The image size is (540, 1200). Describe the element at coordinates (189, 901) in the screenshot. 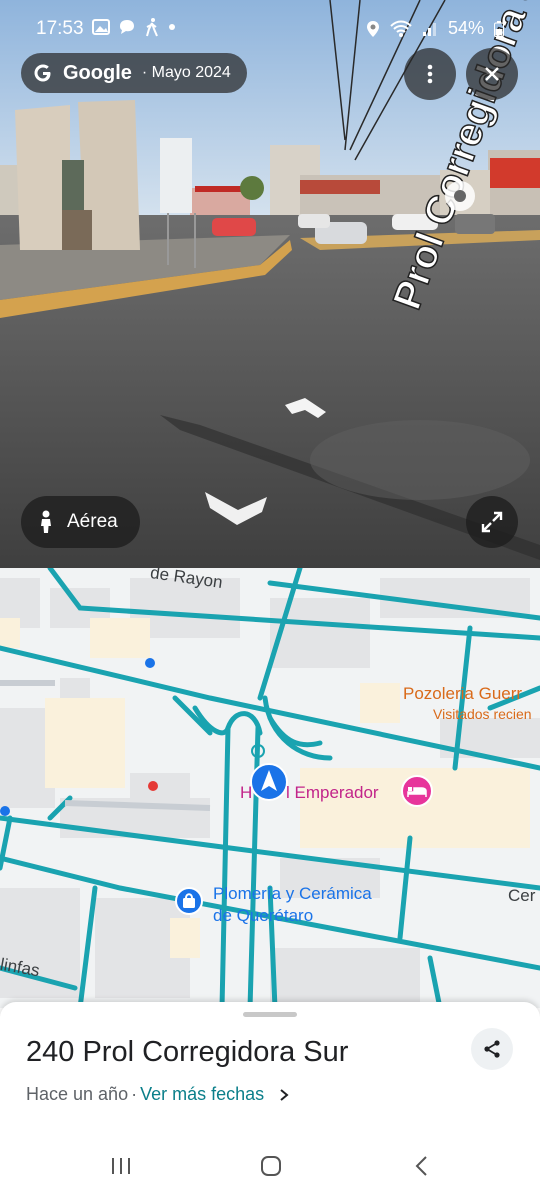

I see `shopping-bag-icon` at that location.